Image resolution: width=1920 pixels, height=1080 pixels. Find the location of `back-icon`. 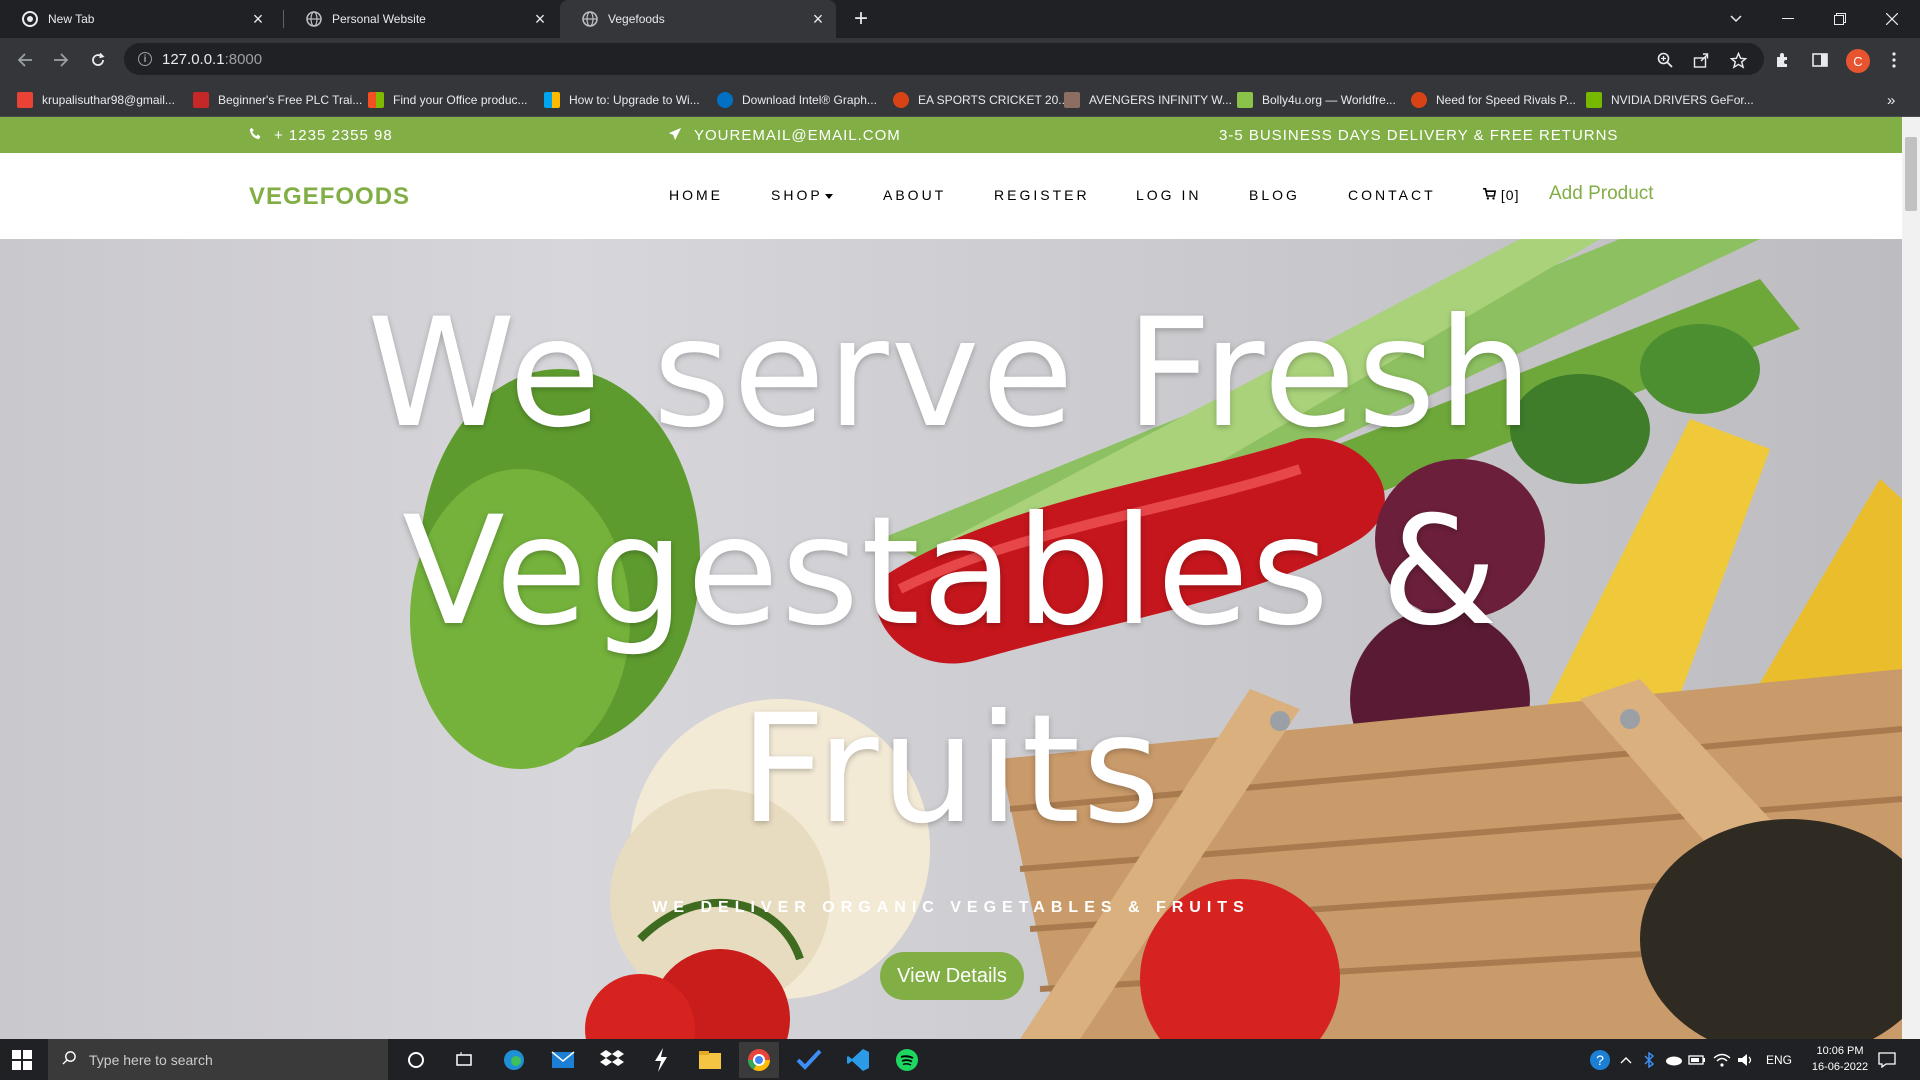

back-icon is located at coordinates (25, 60).